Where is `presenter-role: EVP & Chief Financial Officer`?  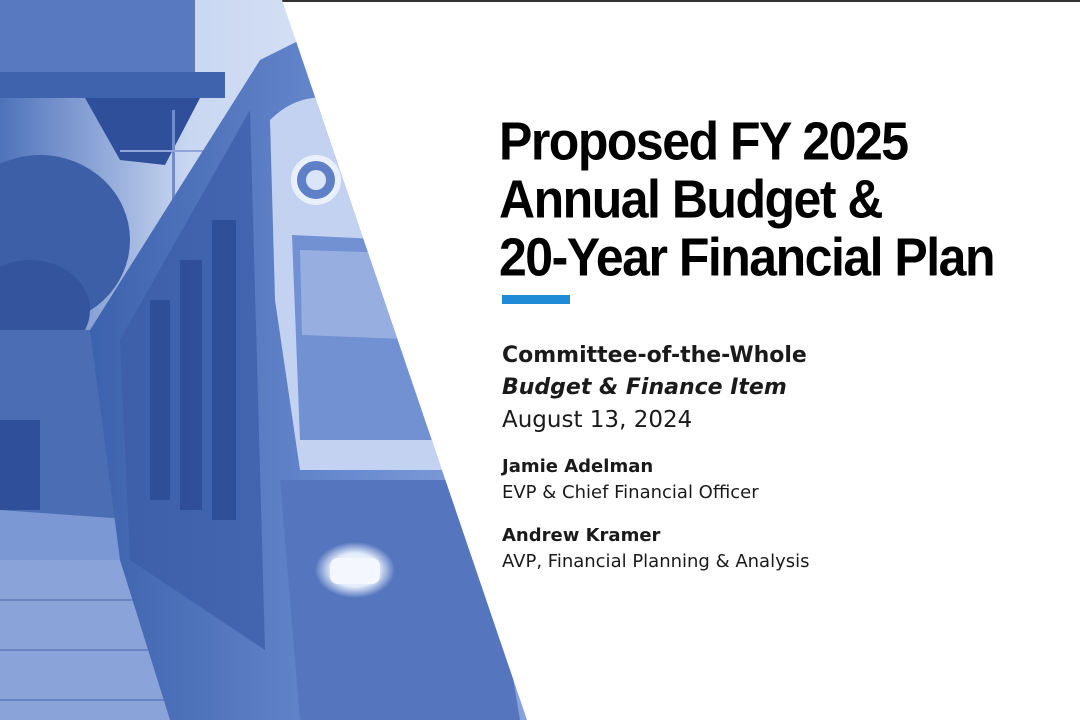
presenter-role: EVP & Chief Financial Officer is located at coordinates (630, 492).